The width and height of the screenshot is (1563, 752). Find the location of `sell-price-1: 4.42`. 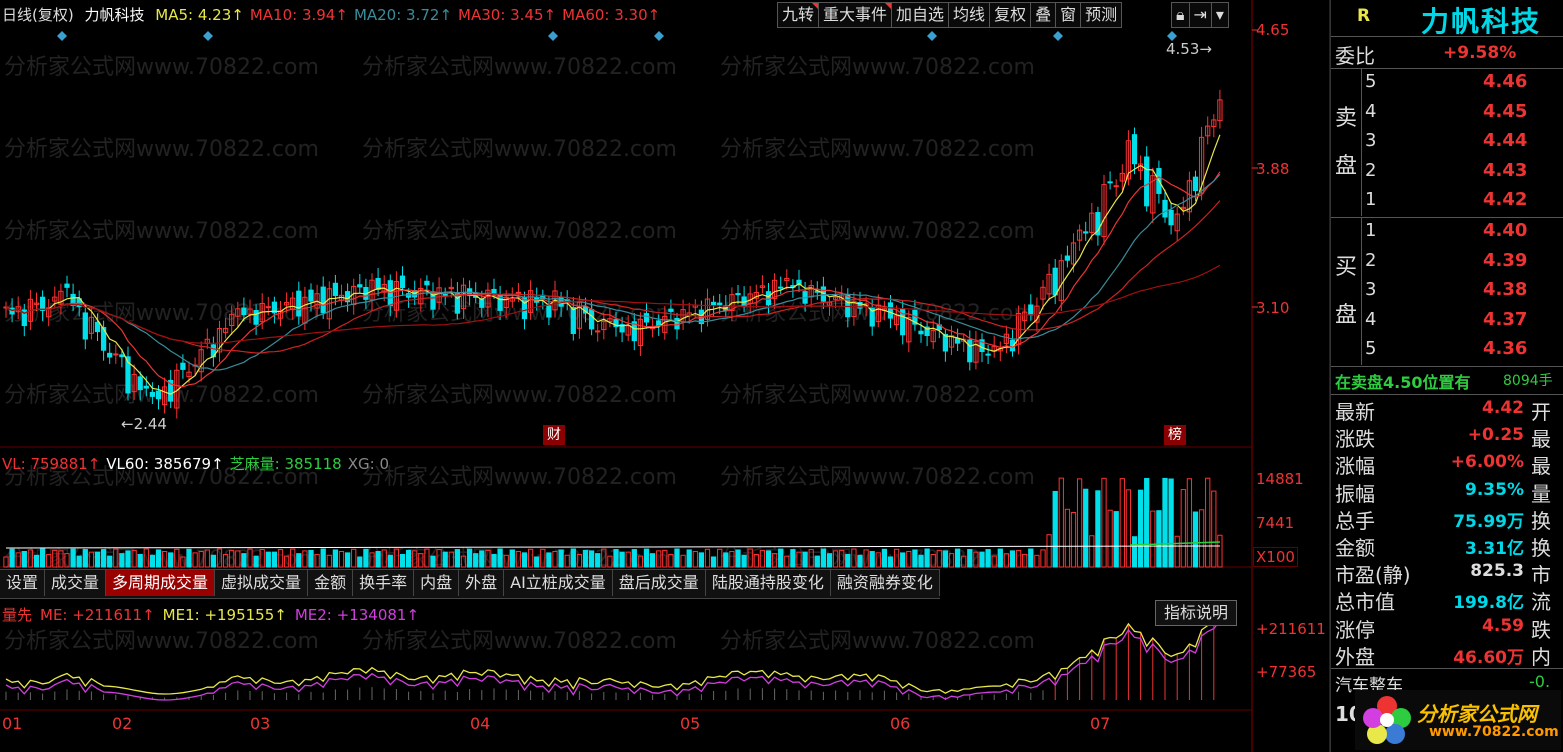

sell-price-1: 4.42 is located at coordinates (1505, 199).